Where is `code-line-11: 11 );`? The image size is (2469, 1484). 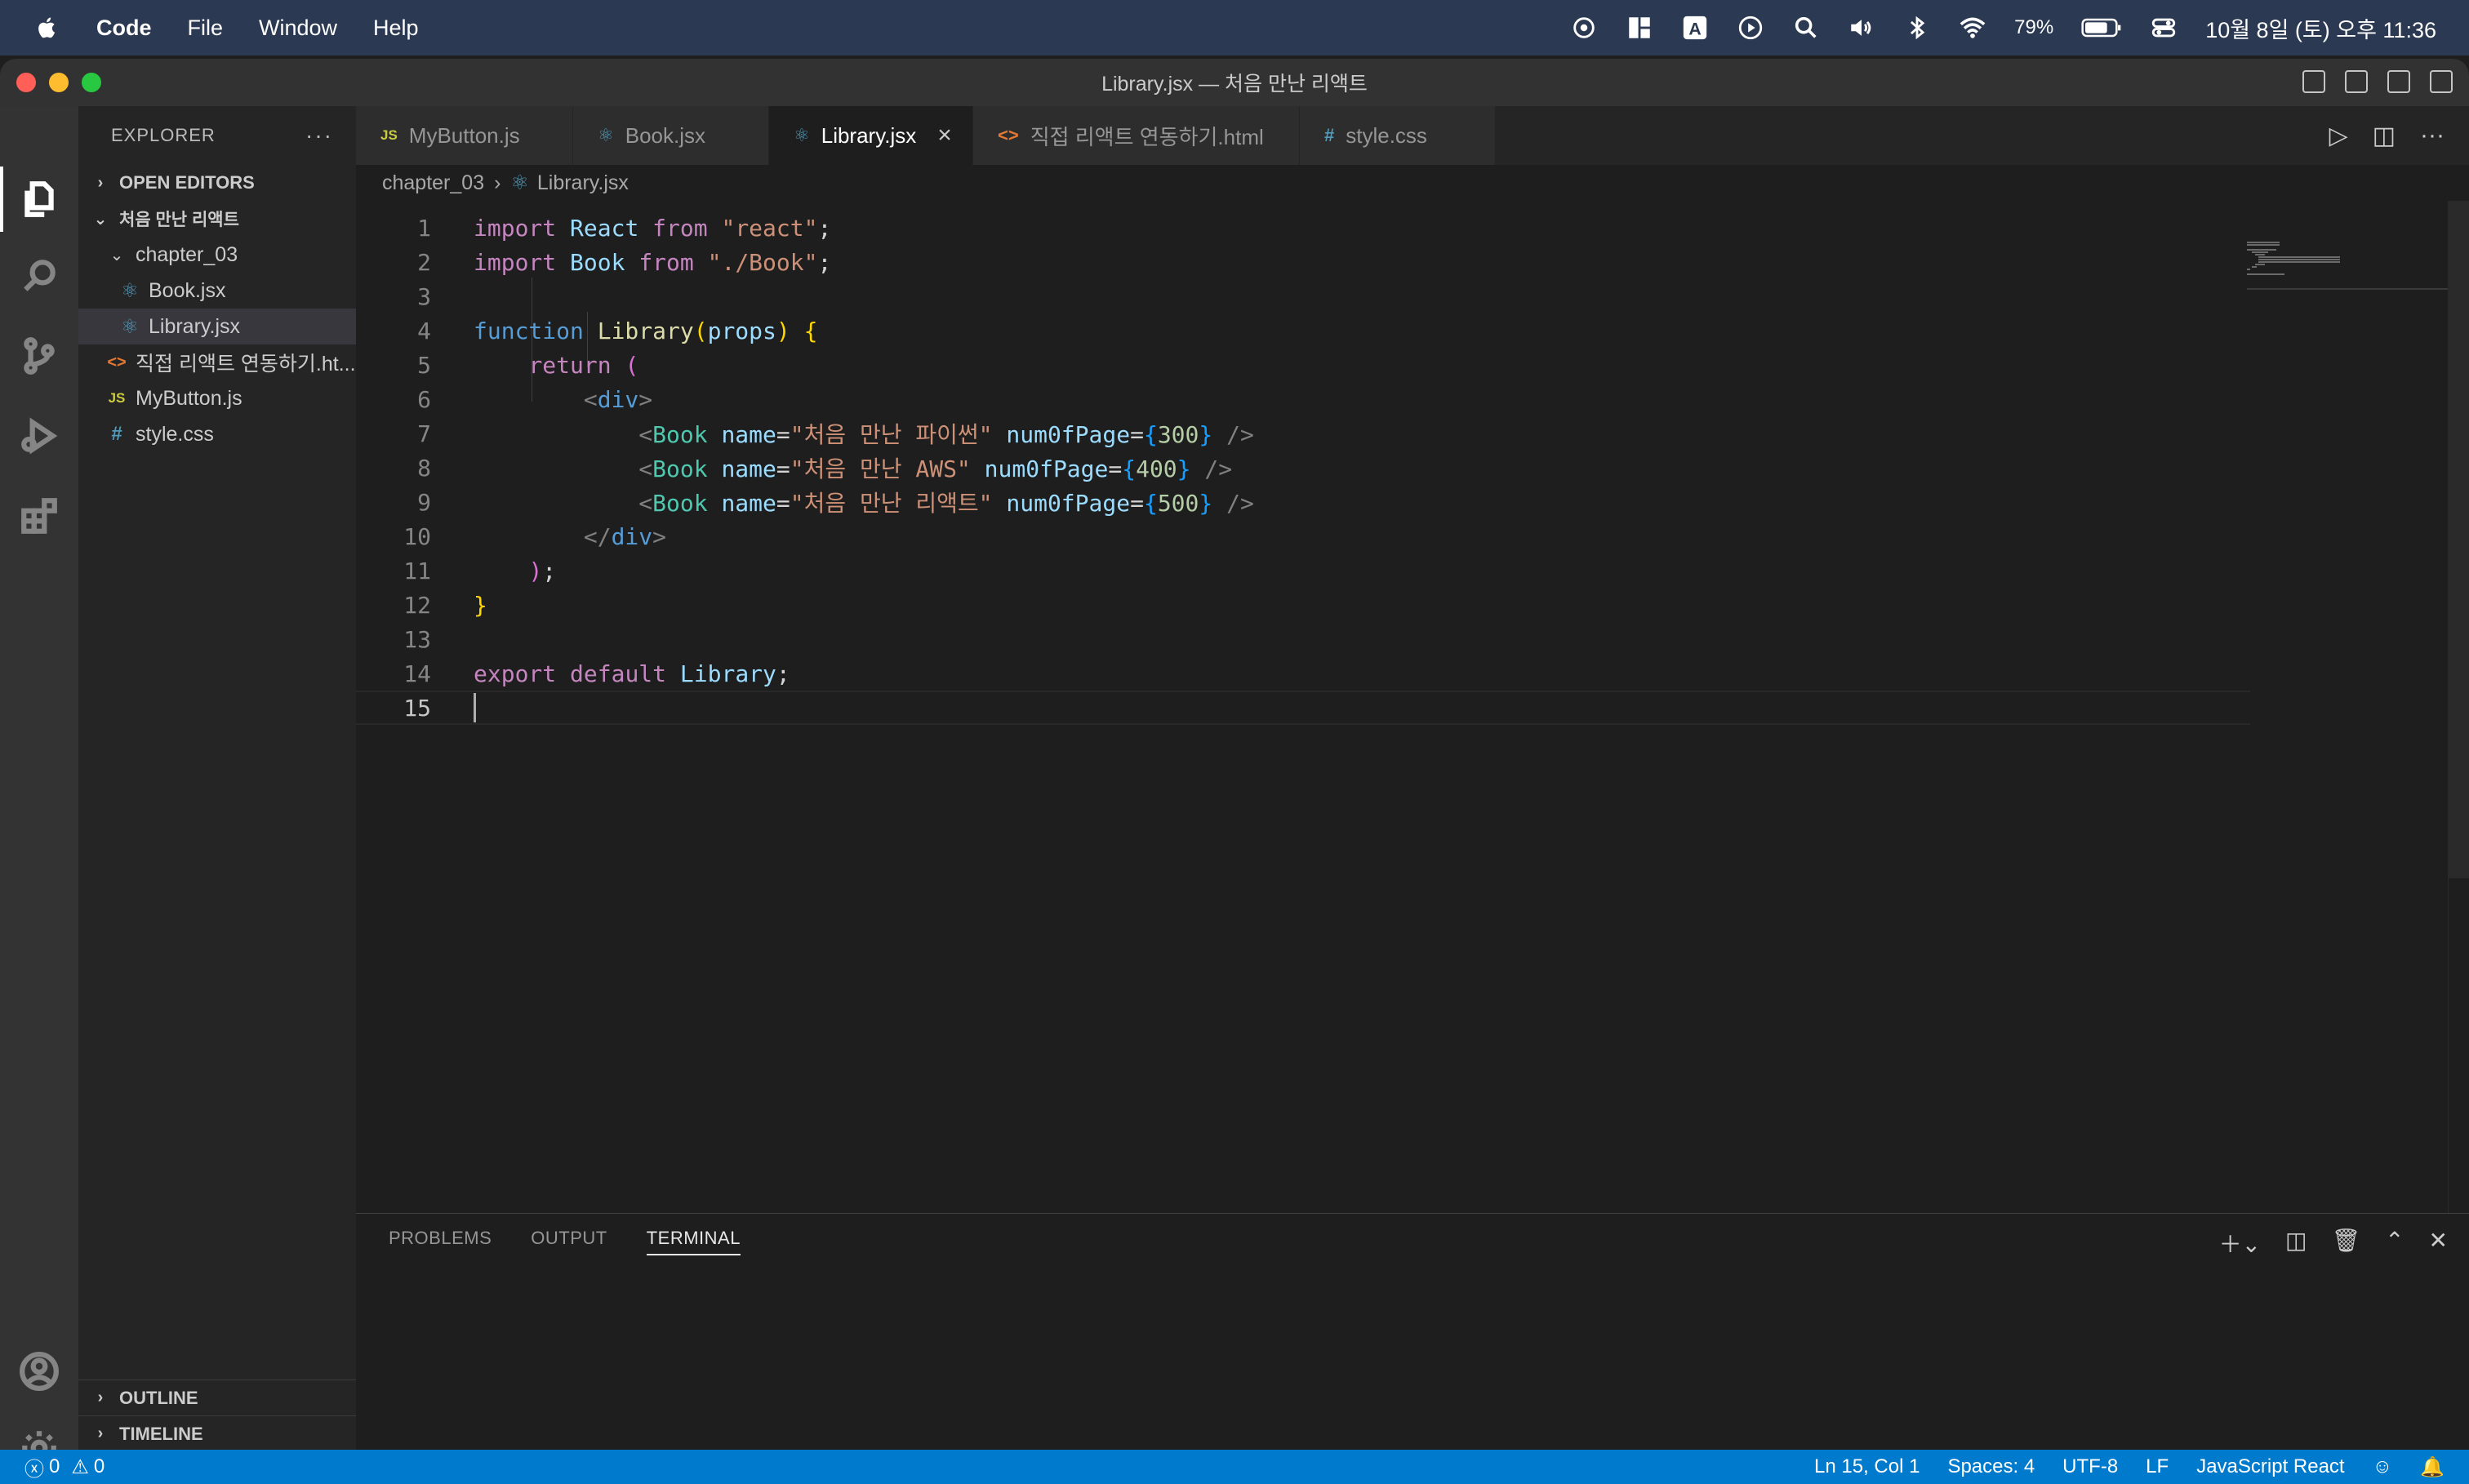
code-line-11: 11 ); is located at coordinates (1303, 570).